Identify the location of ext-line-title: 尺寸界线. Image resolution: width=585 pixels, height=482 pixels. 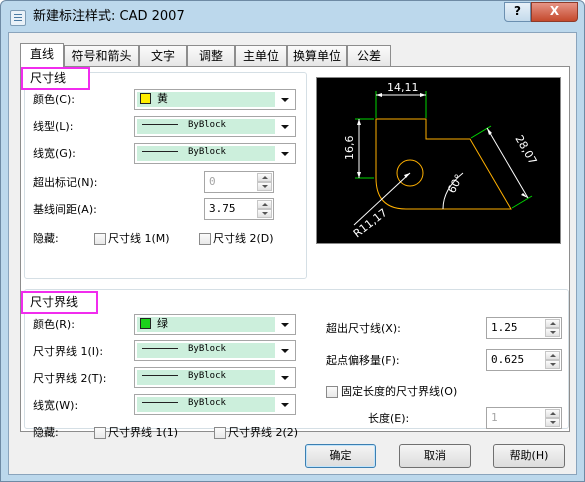
(59, 302).